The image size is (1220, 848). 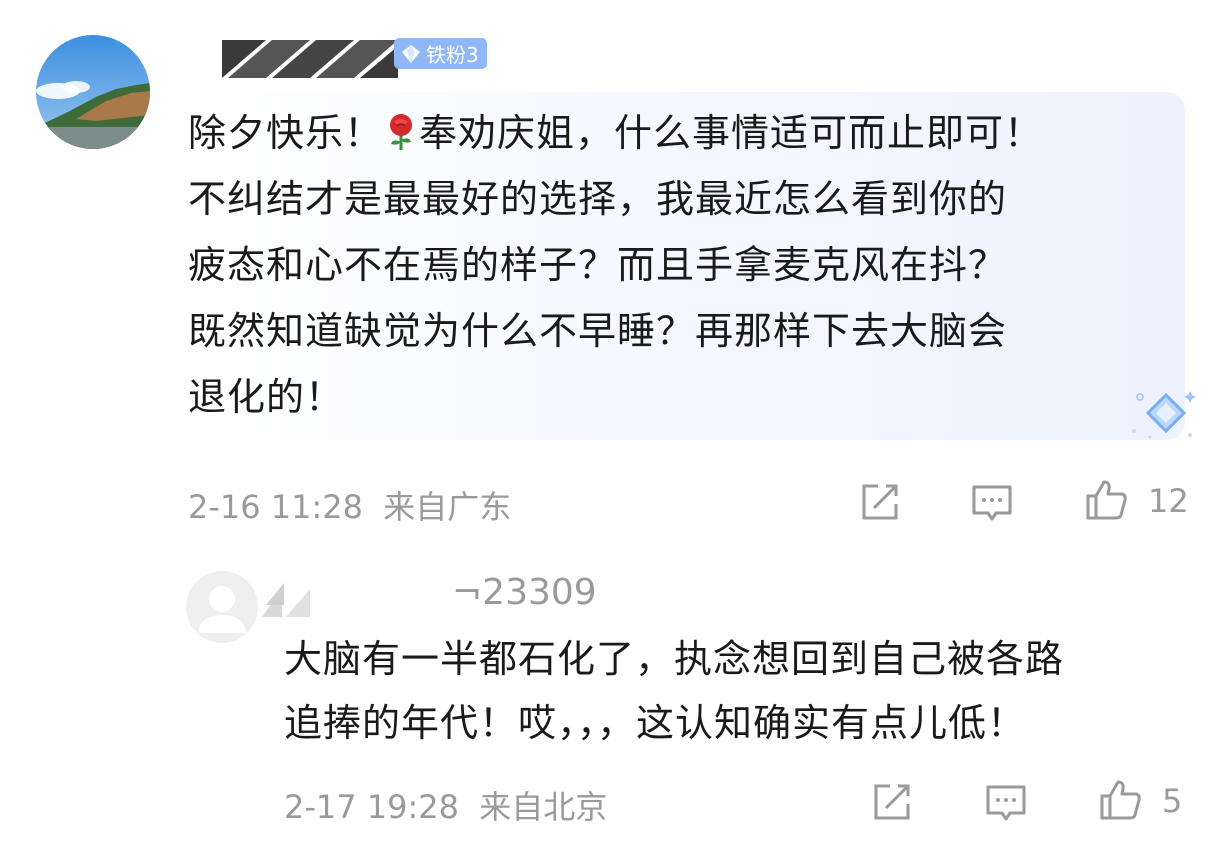 I want to click on comment-meta: 2-16 11:28 来自广东, so click(x=349, y=505).